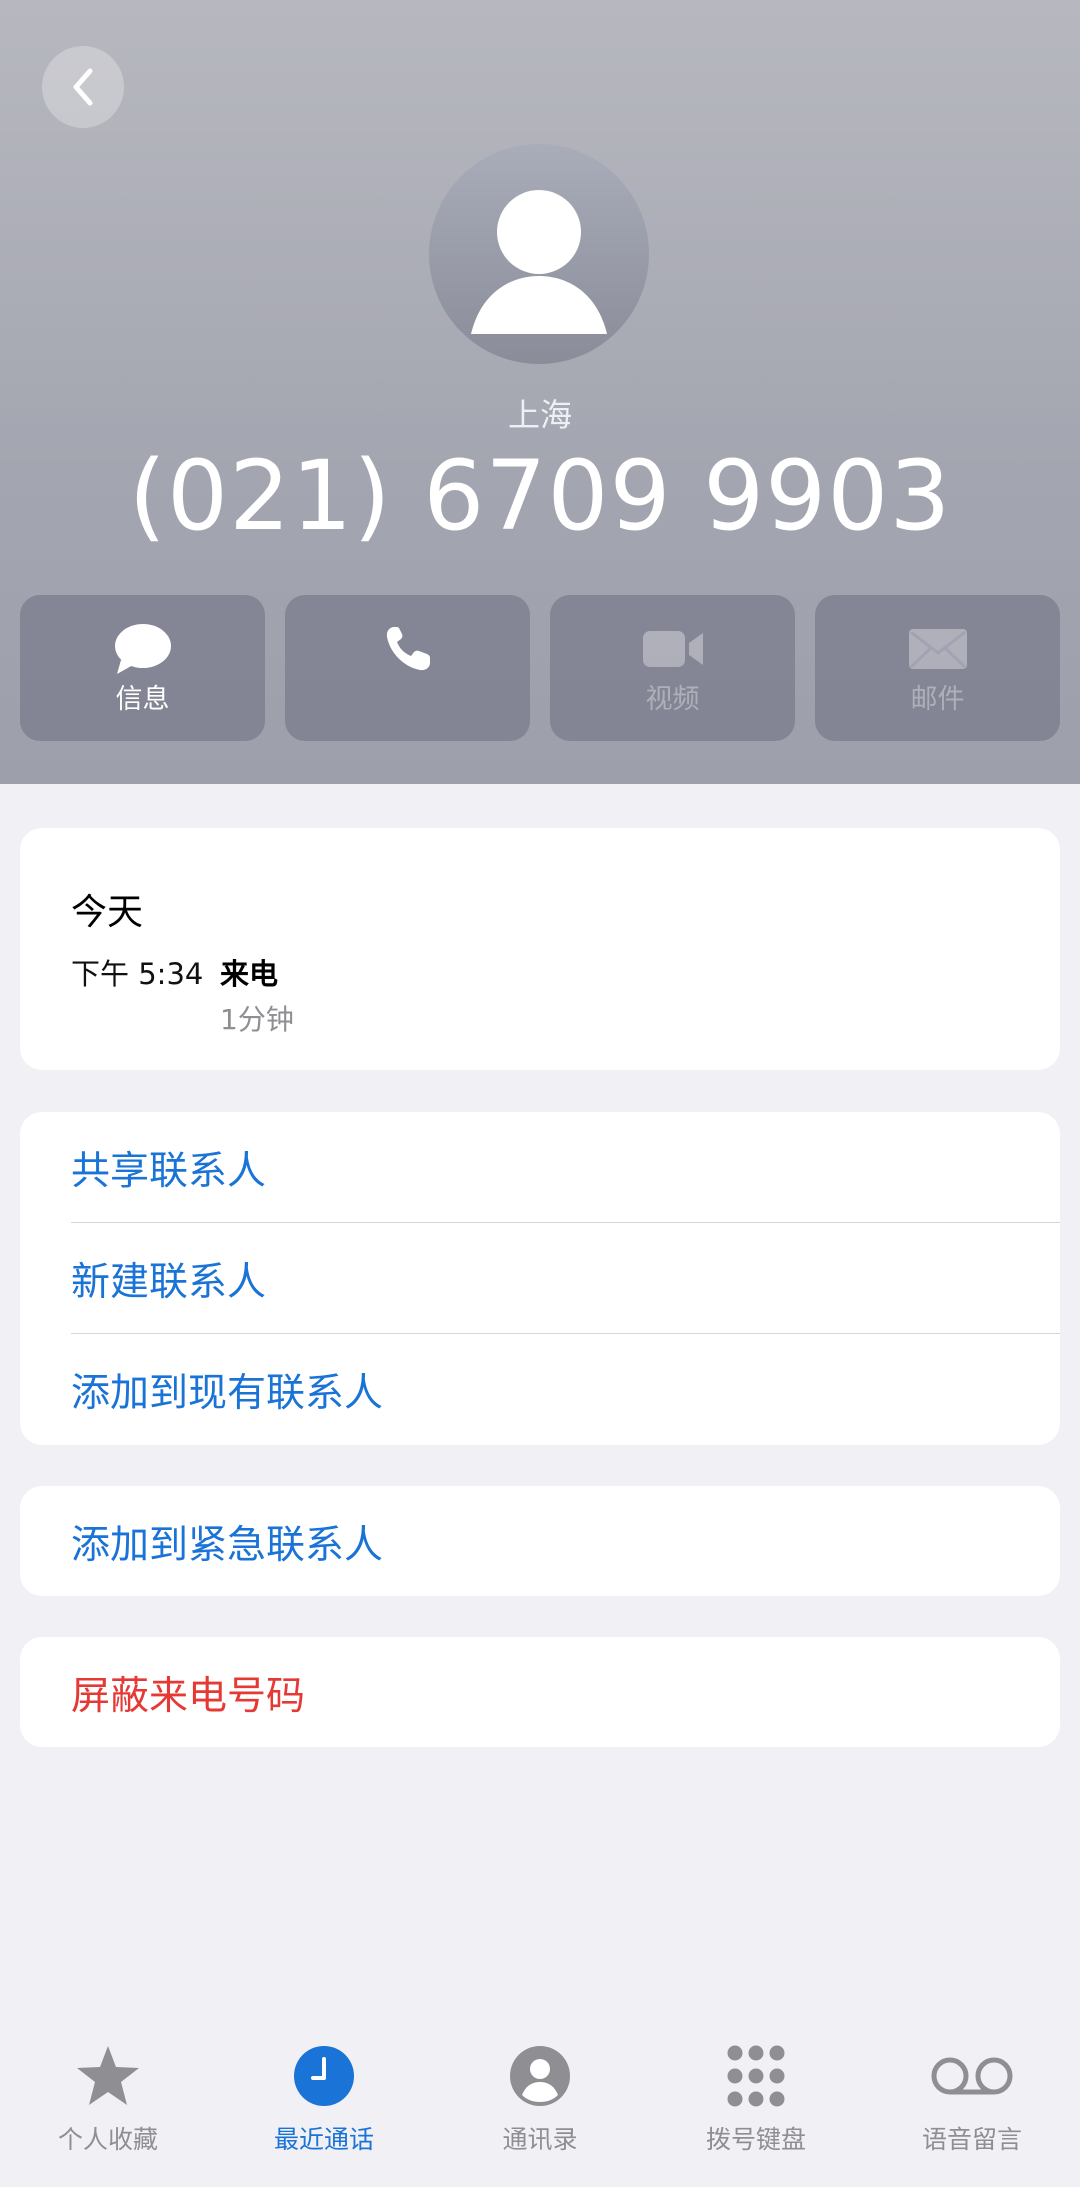 This screenshot has width=1080, height=2187. I want to click on emergency-contact-card: 添加到紧急联系人, so click(540, 1541).